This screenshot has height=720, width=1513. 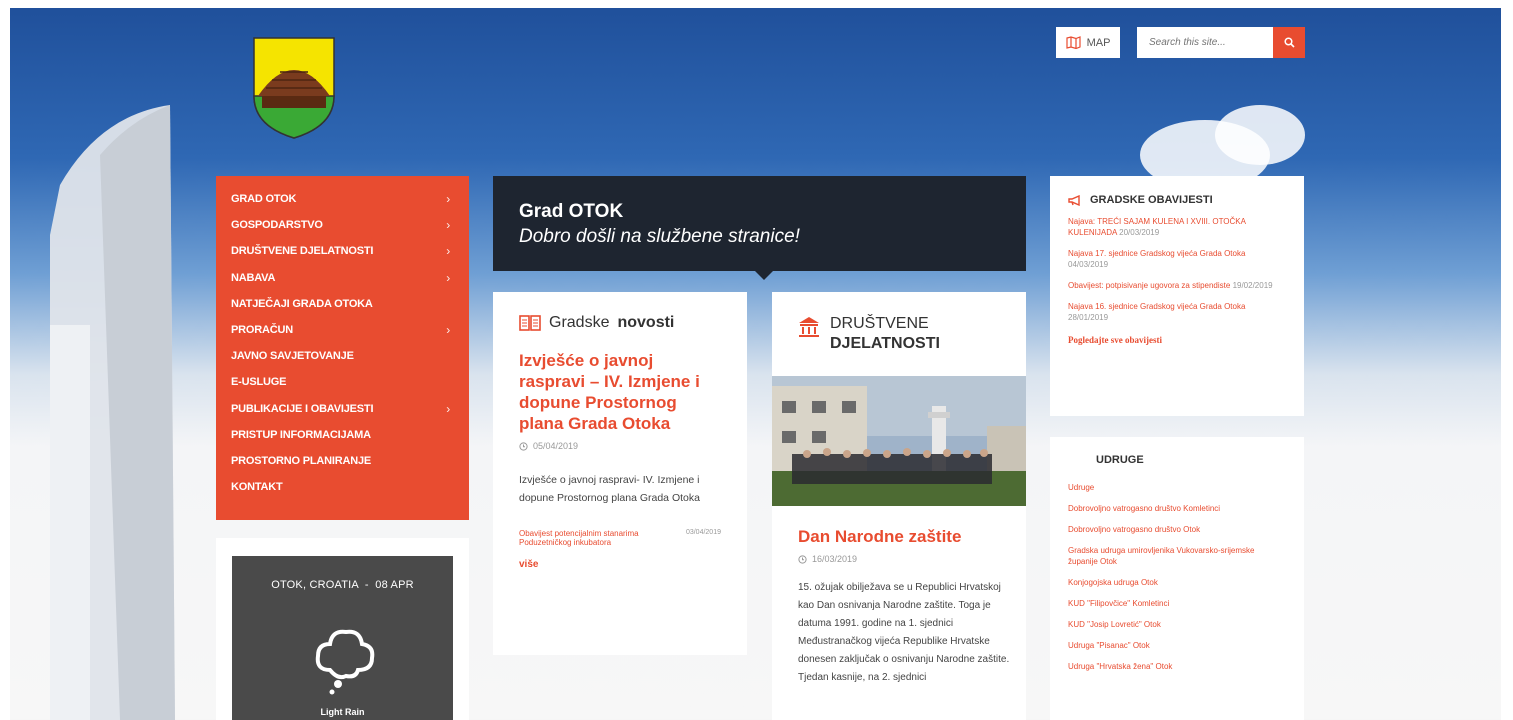 I want to click on megaphone-icon, so click(x=1074, y=200).